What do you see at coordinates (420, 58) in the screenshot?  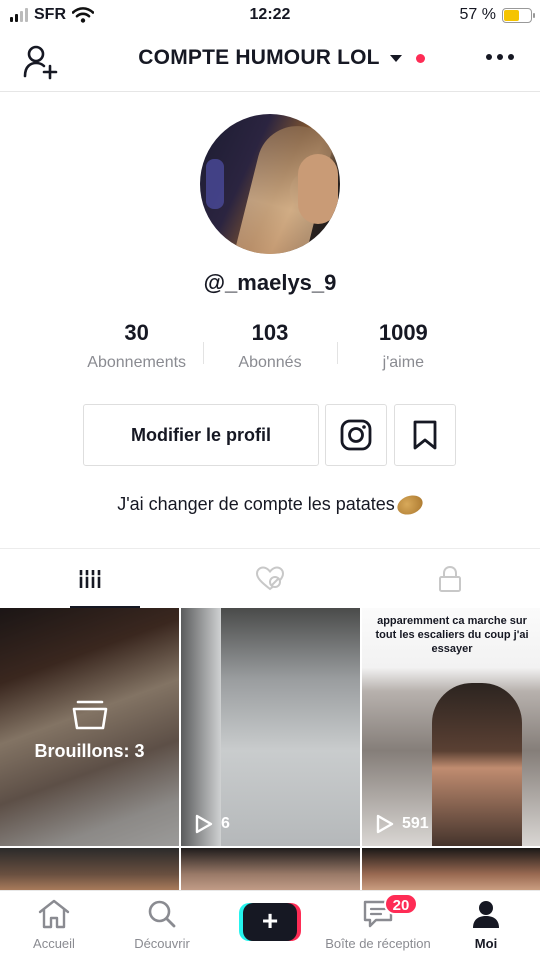 I see `notification-dot` at bounding box center [420, 58].